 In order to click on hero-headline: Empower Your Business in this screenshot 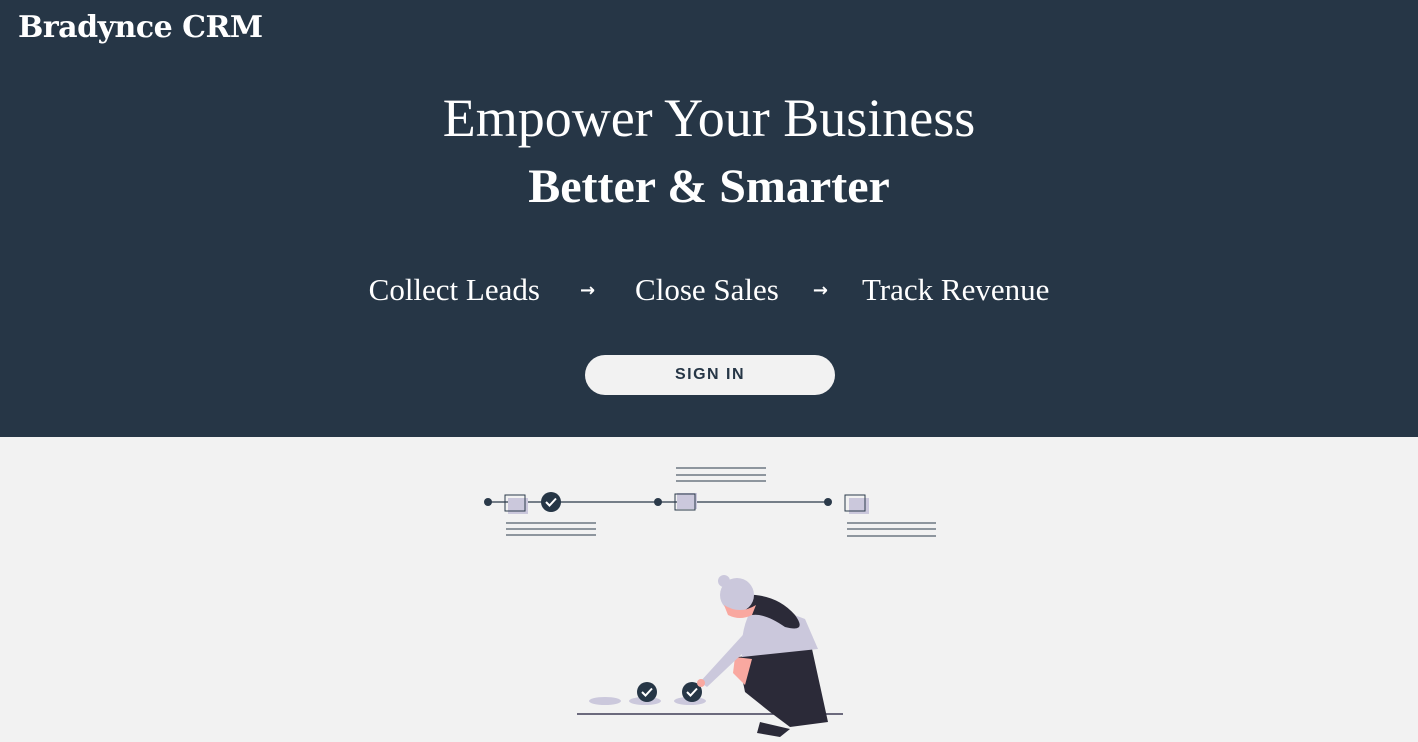, I will do `click(709, 118)`.